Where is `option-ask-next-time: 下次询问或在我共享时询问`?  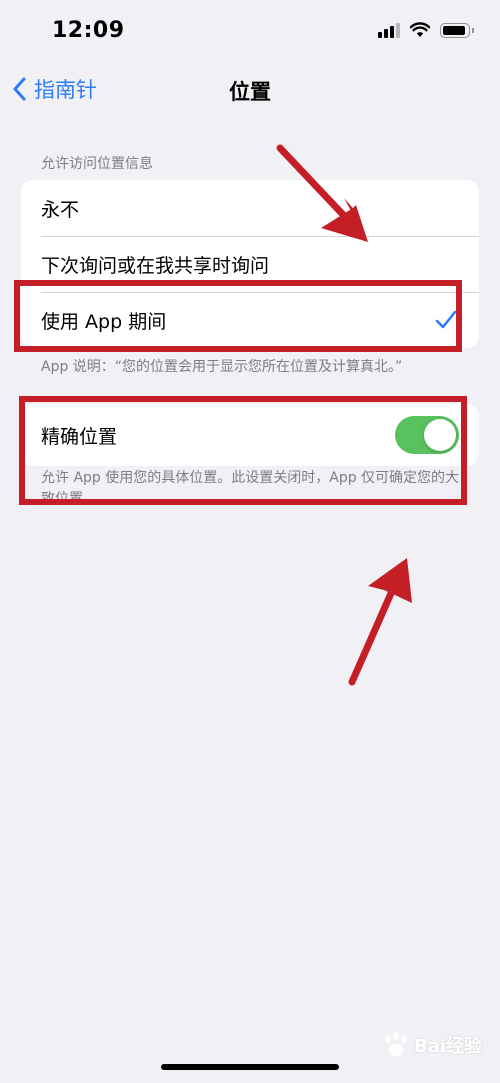 option-ask-next-time: 下次询问或在我共享时询问 is located at coordinates (250, 264).